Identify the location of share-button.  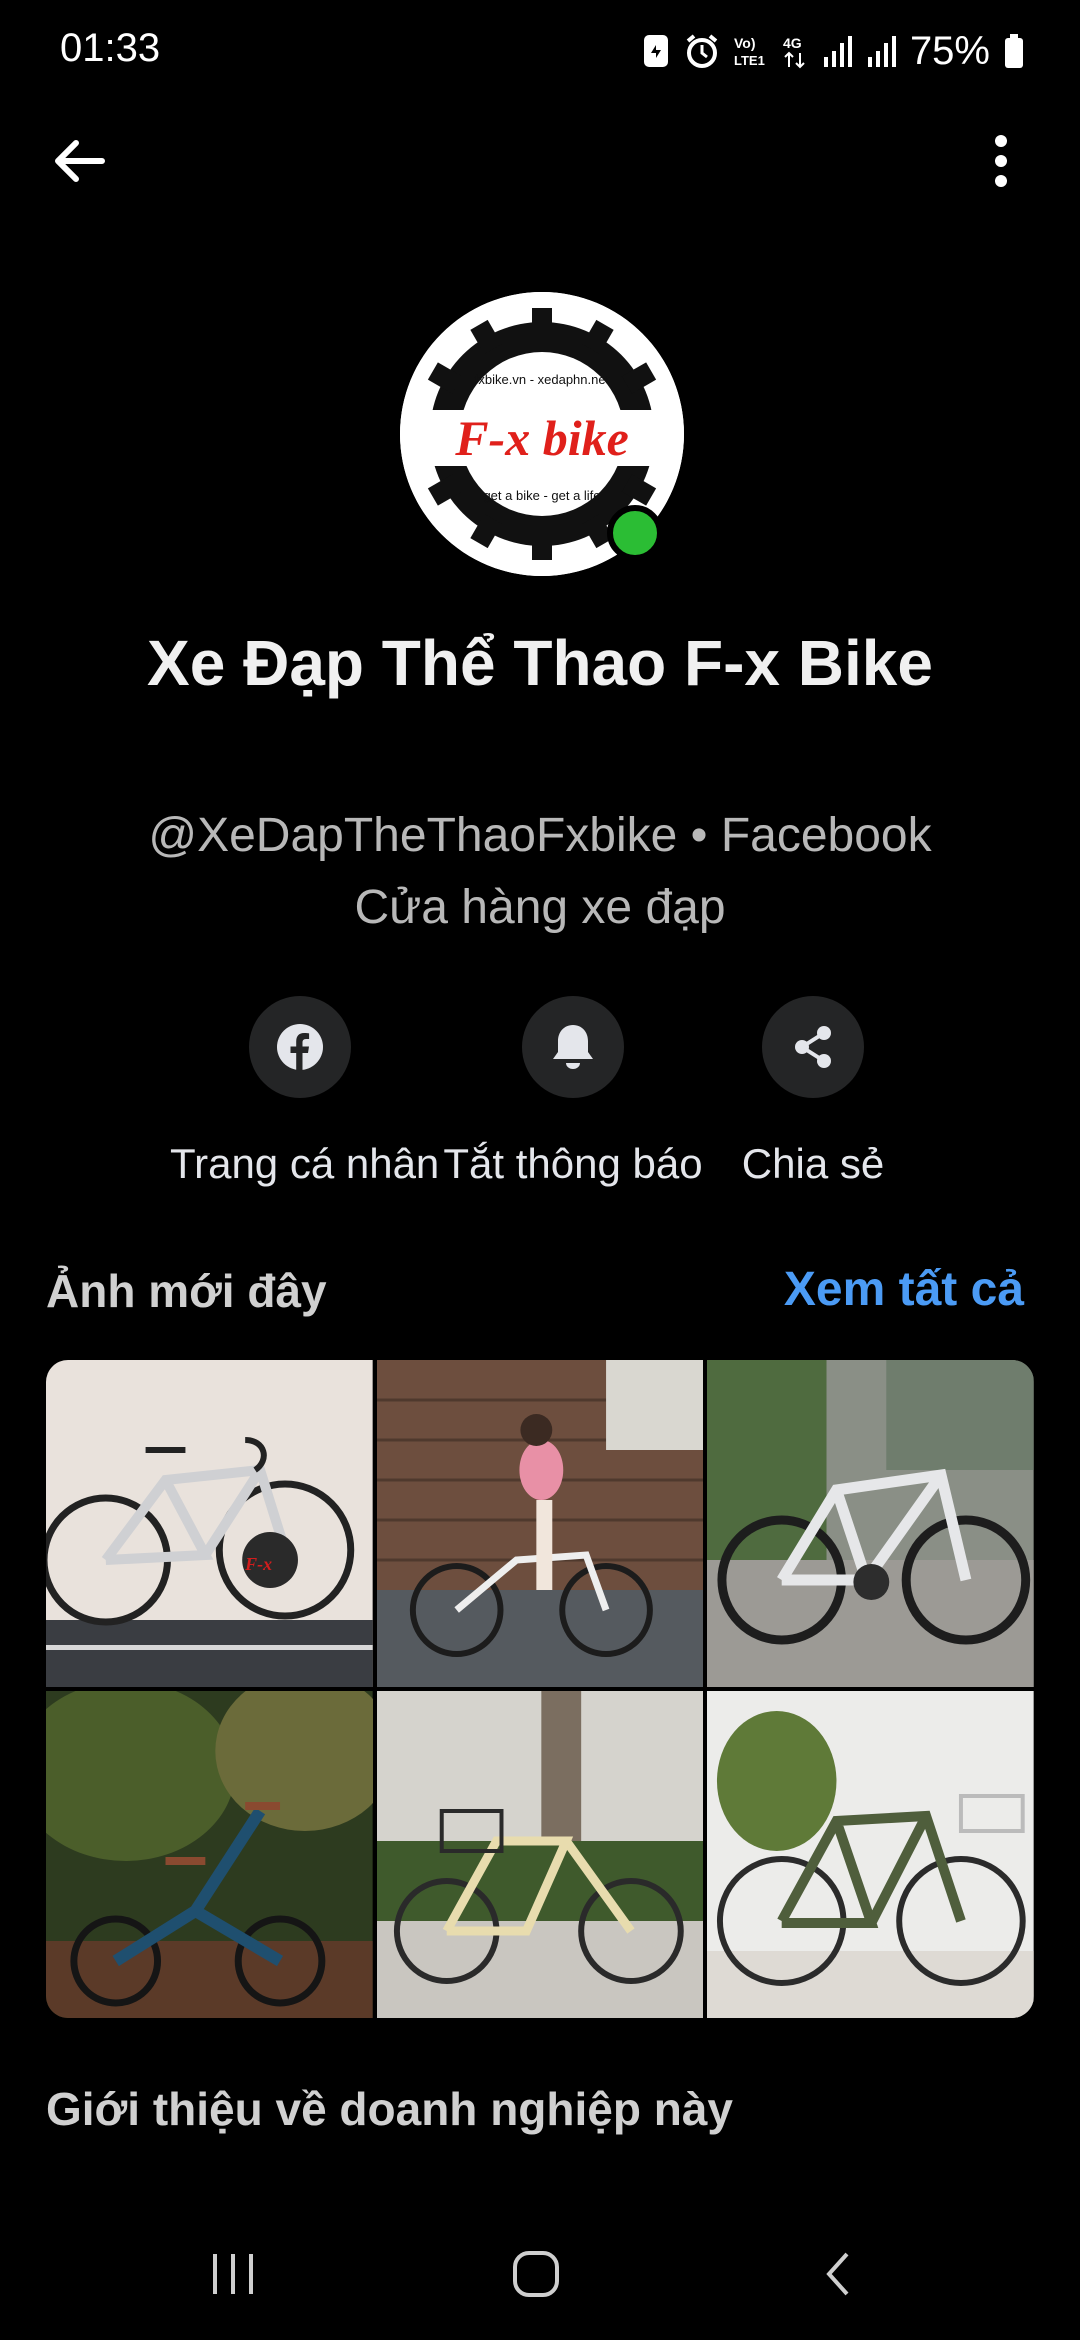
(813, 1047).